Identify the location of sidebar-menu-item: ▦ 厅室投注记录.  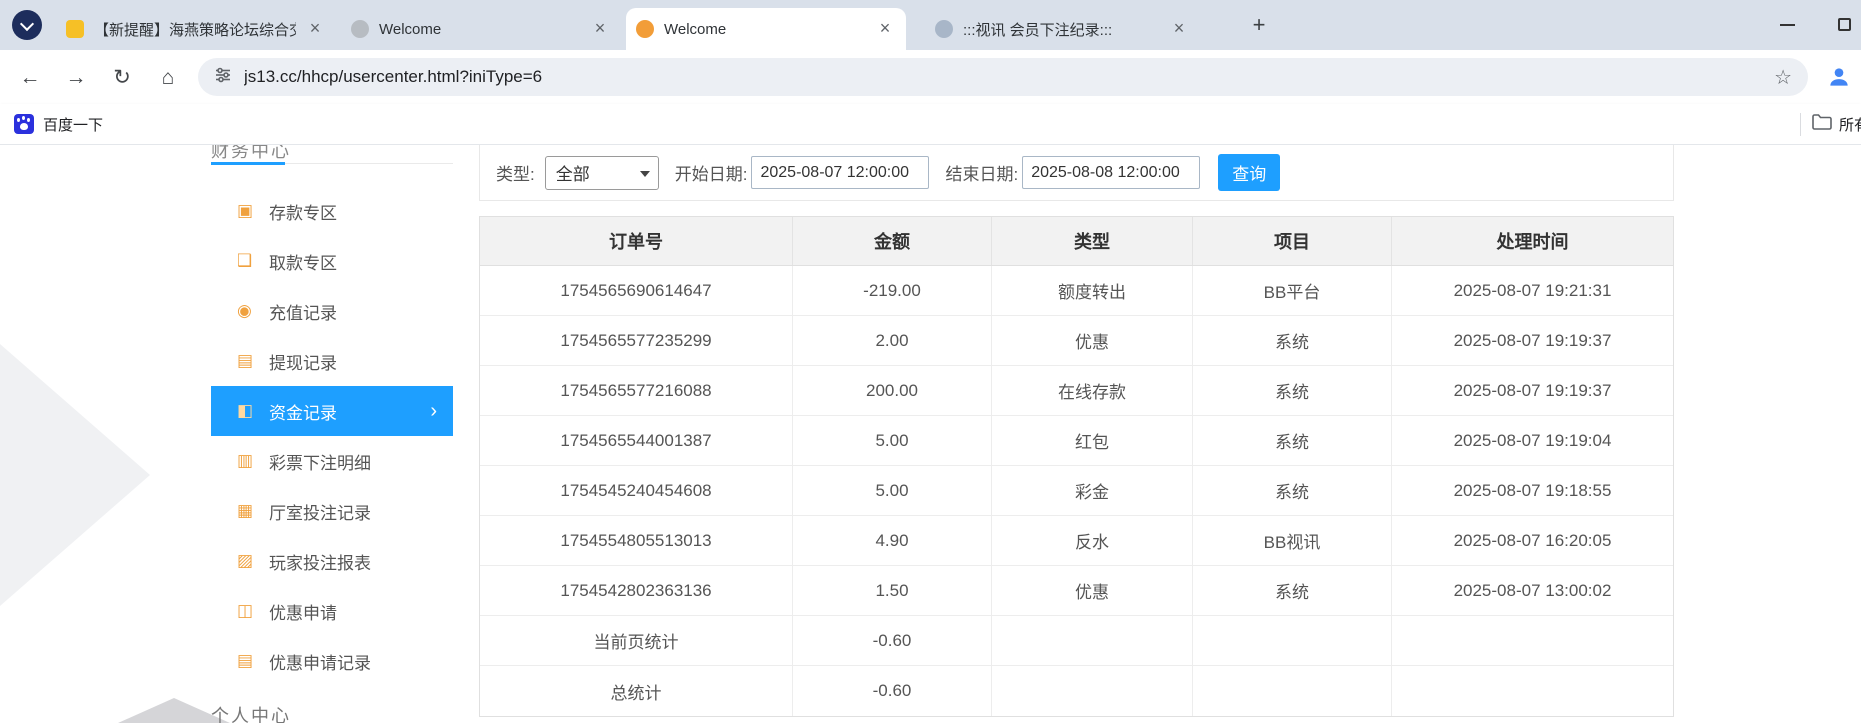
(332, 511).